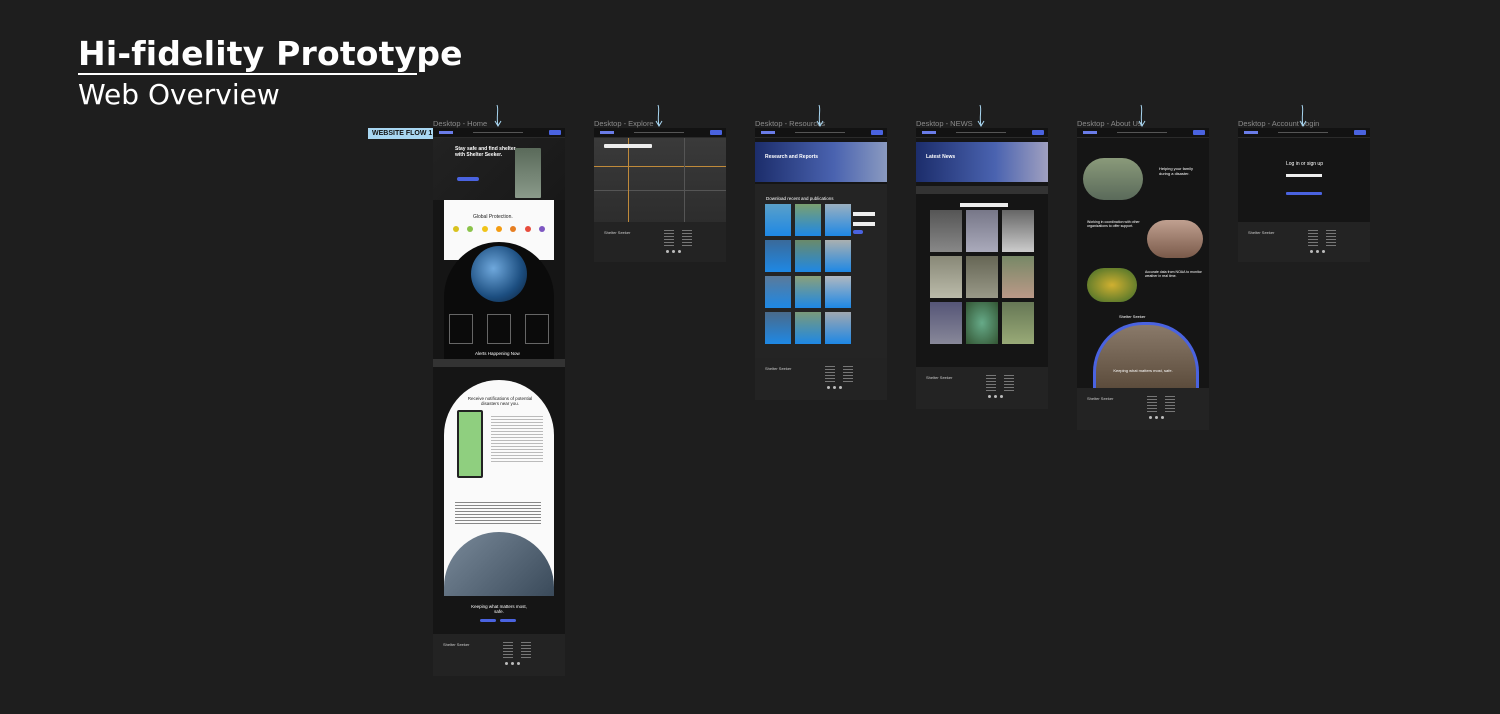 The height and width of the screenshot is (714, 1500). I want to click on about-heading-1: Helping your family during a disaster., so click(1176, 171).